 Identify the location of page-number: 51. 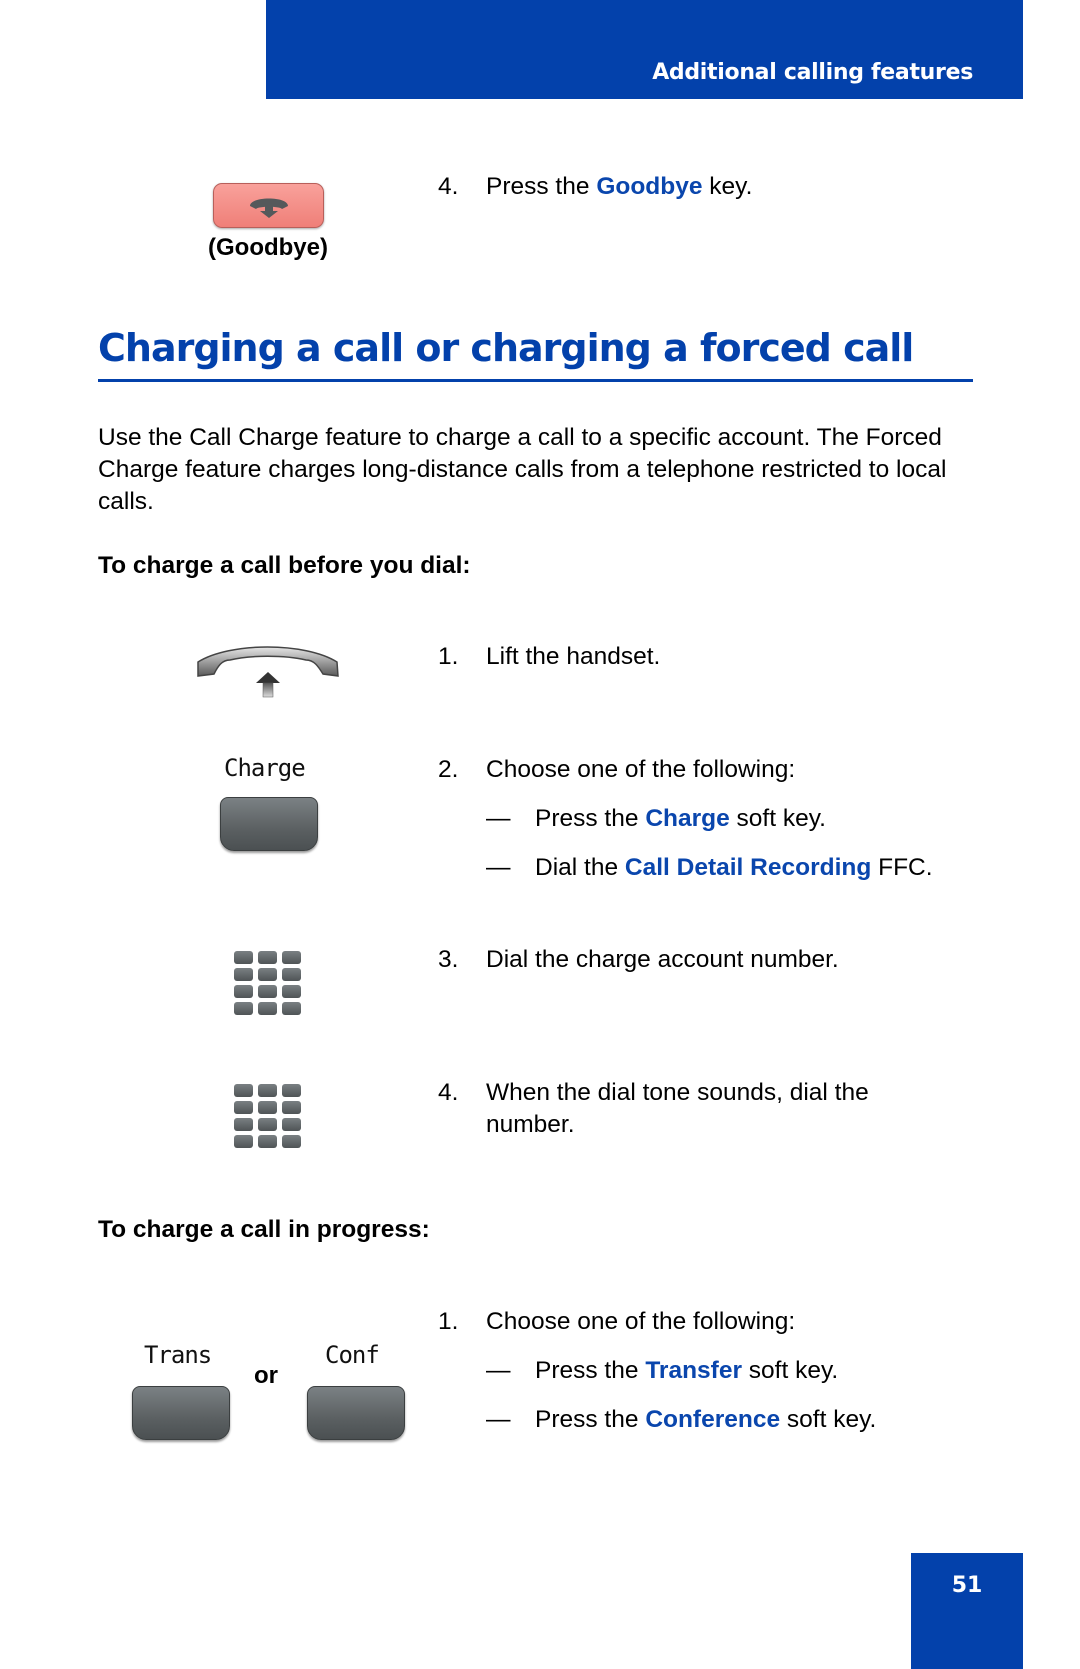
(967, 1585).